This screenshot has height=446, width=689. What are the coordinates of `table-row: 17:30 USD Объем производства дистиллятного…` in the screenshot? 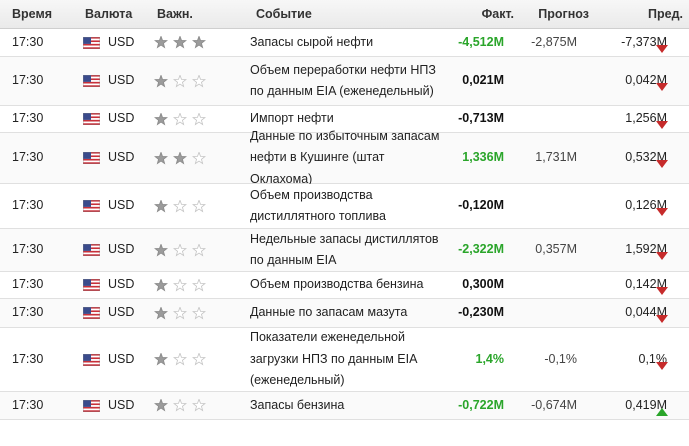 It's located at (344, 206).